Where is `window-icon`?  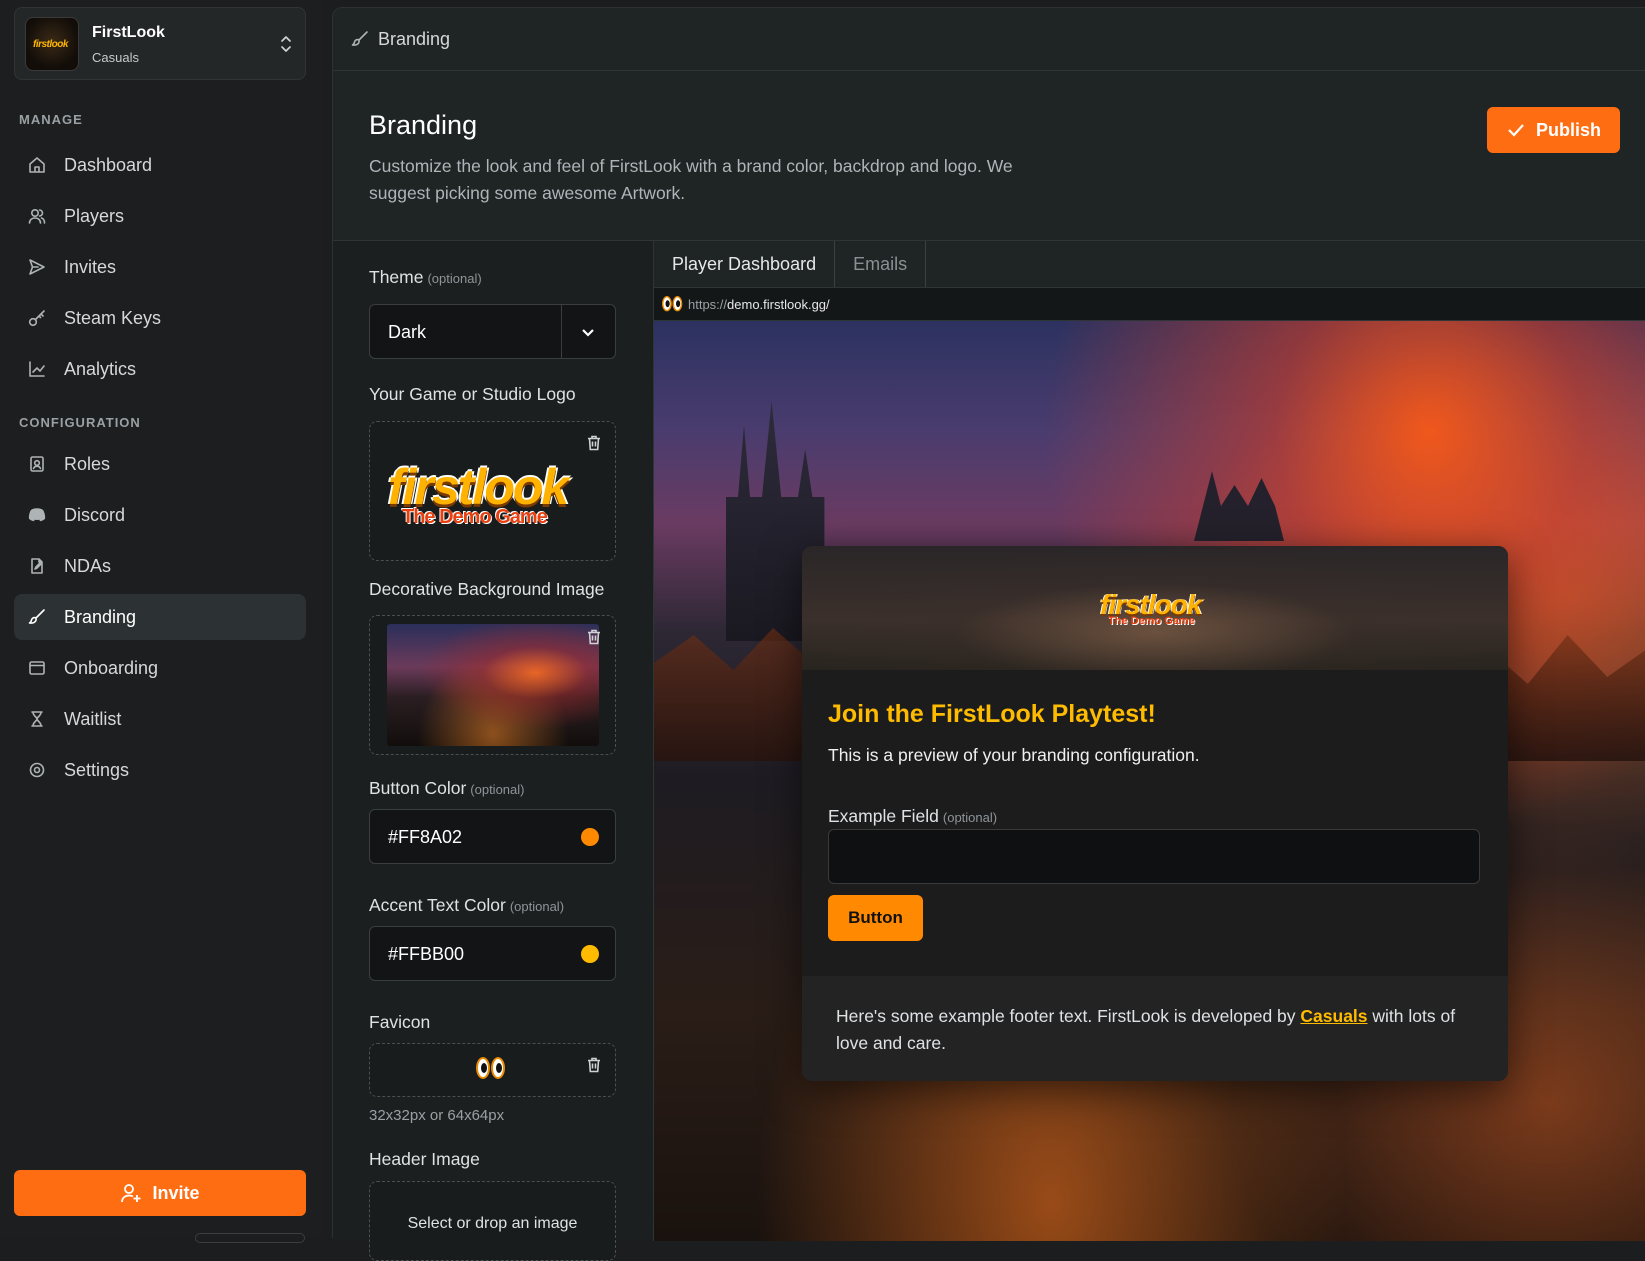
window-icon is located at coordinates (37, 668).